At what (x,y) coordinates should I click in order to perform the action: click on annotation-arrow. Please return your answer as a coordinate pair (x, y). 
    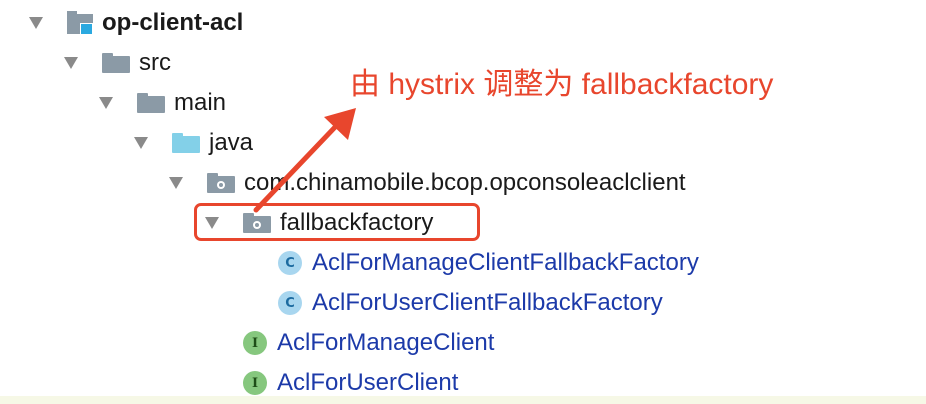
    Looking at the image, I should click on (304, 160).